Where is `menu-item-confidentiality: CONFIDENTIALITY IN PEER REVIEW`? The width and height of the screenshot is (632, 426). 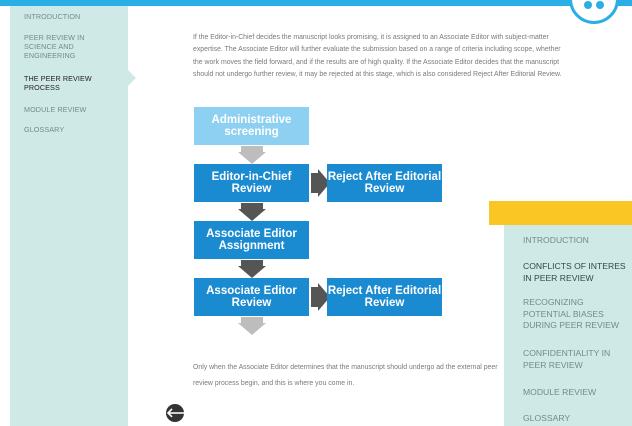 menu-item-confidentiality: CONFIDENTIALITY IN PEER REVIEW is located at coordinates (577, 359).